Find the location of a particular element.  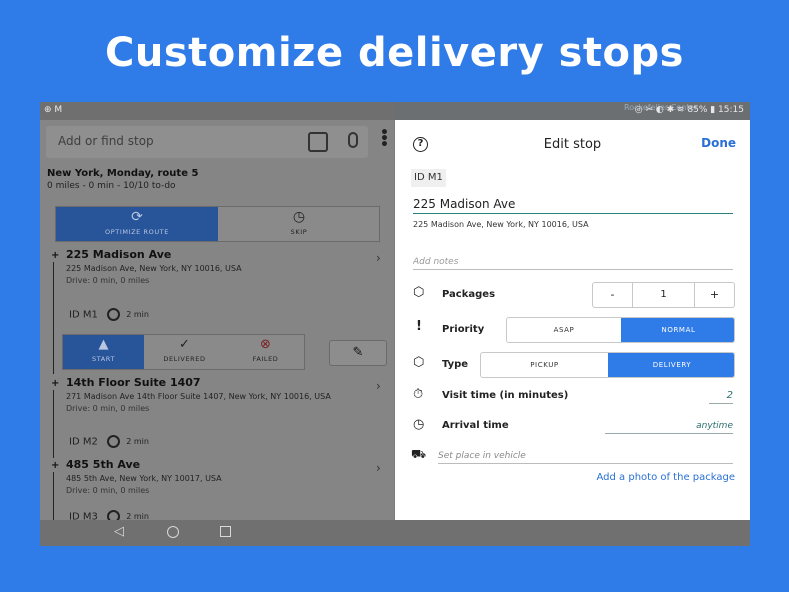

increase-packages-button: + is located at coordinates (714, 295).